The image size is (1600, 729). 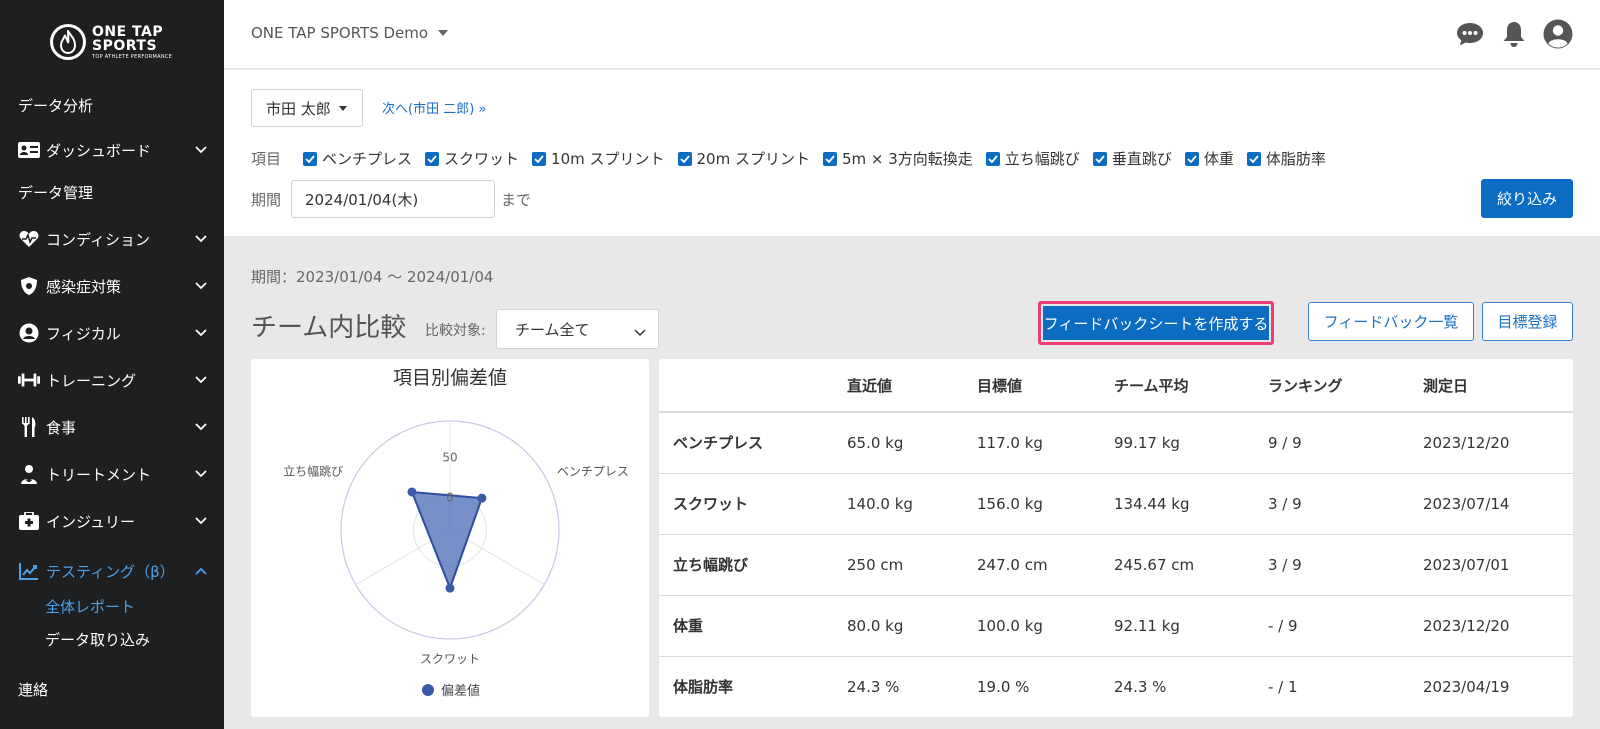 I want to click on section-analysis: データ分析, so click(x=56, y=106).